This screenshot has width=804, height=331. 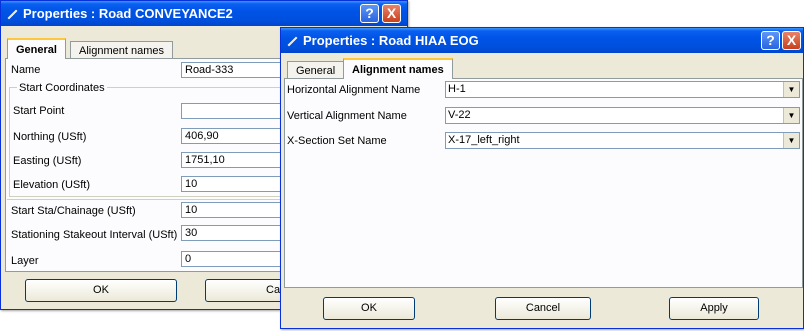 I want to click on start-point-label: Start Point, so click(x=39, y=111).